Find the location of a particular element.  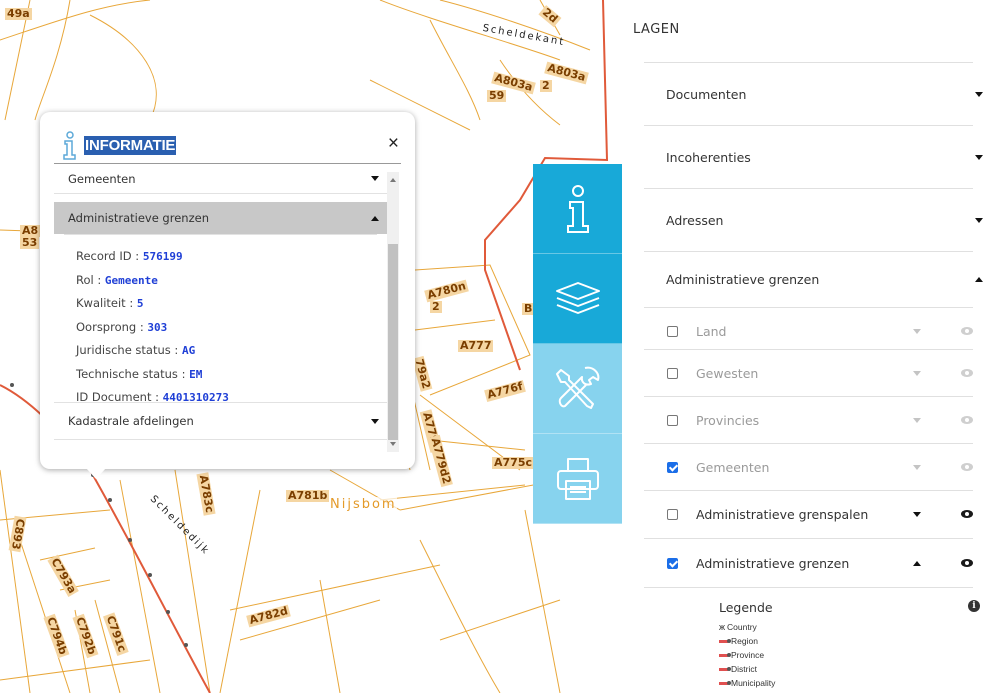

attr-kwaliteit: Kwaliteit : 5 is located at coordinates (110, 303).